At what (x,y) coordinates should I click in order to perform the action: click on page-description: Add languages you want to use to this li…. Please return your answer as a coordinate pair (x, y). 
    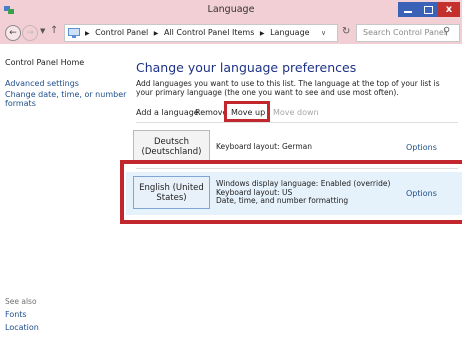
    Looking at the image, I should click on (288, 88).